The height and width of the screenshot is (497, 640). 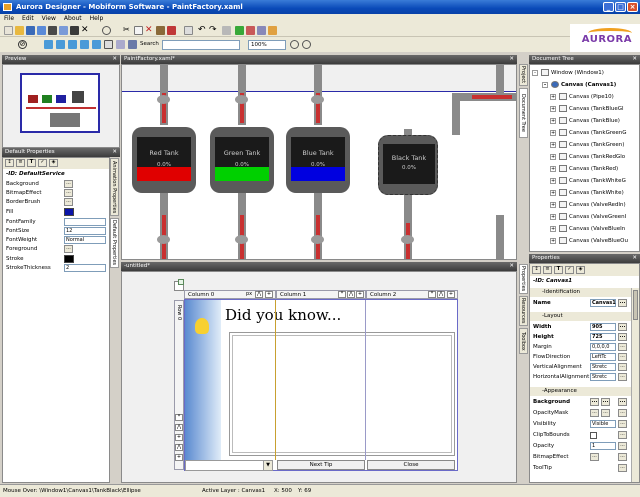 What do you see at coordinates (411, 465) in the screenshot?
I see `close-tip-button: Close` at bounding box center [411, 465].